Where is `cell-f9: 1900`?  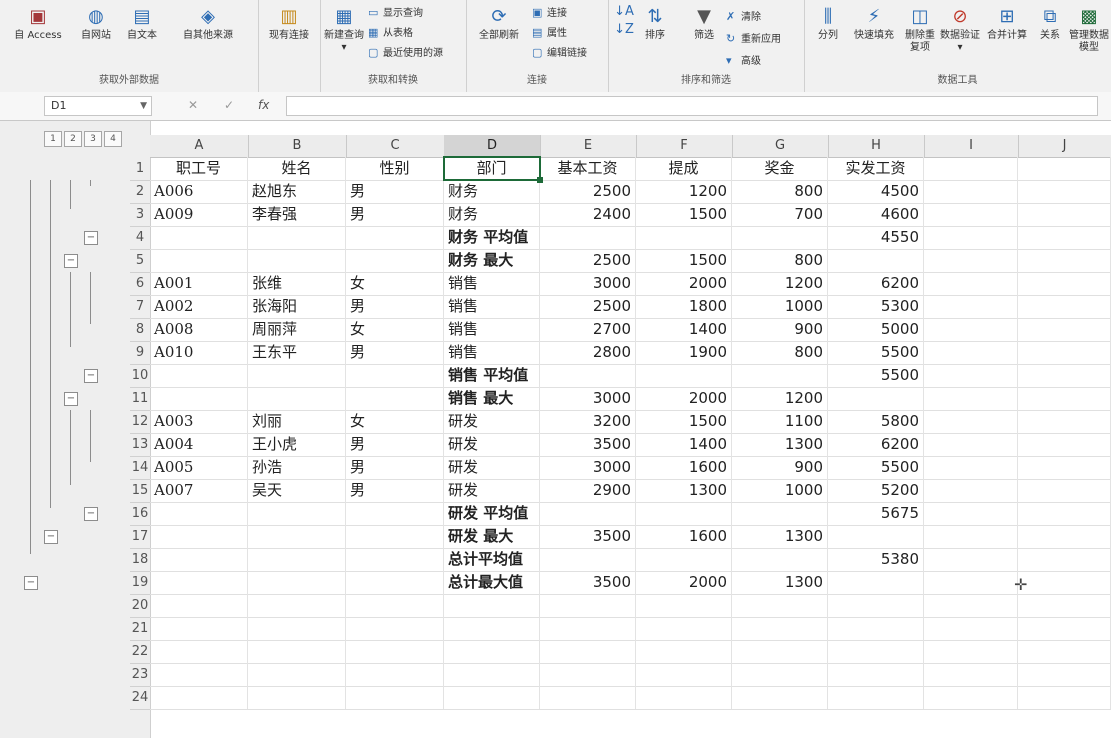
cell-f9: 1900 is located at coordinates (684, 352).